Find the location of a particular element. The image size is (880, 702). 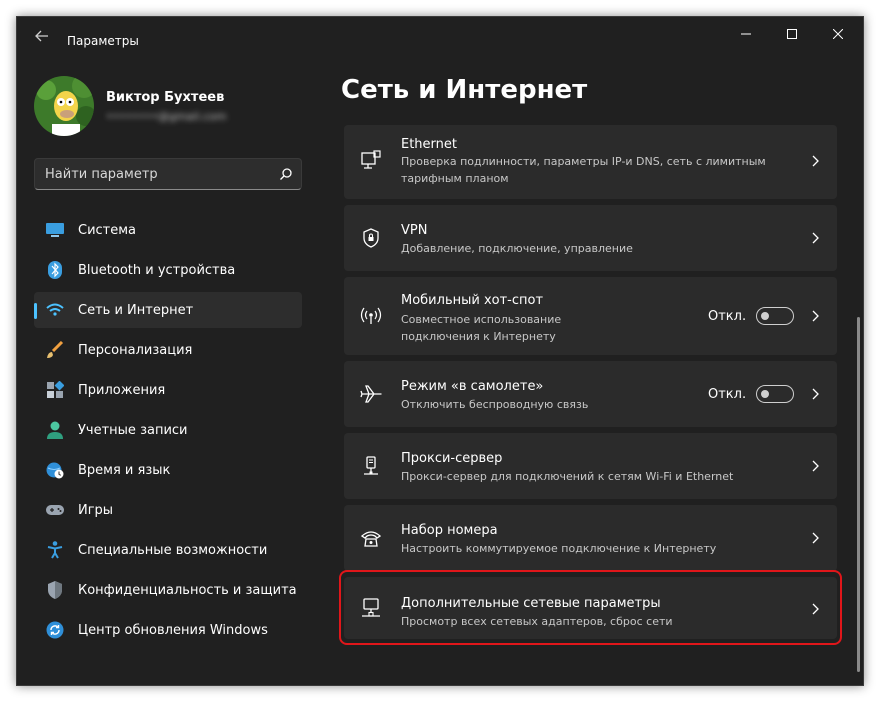

airplane-toggle is located at coordinates (775, 394).